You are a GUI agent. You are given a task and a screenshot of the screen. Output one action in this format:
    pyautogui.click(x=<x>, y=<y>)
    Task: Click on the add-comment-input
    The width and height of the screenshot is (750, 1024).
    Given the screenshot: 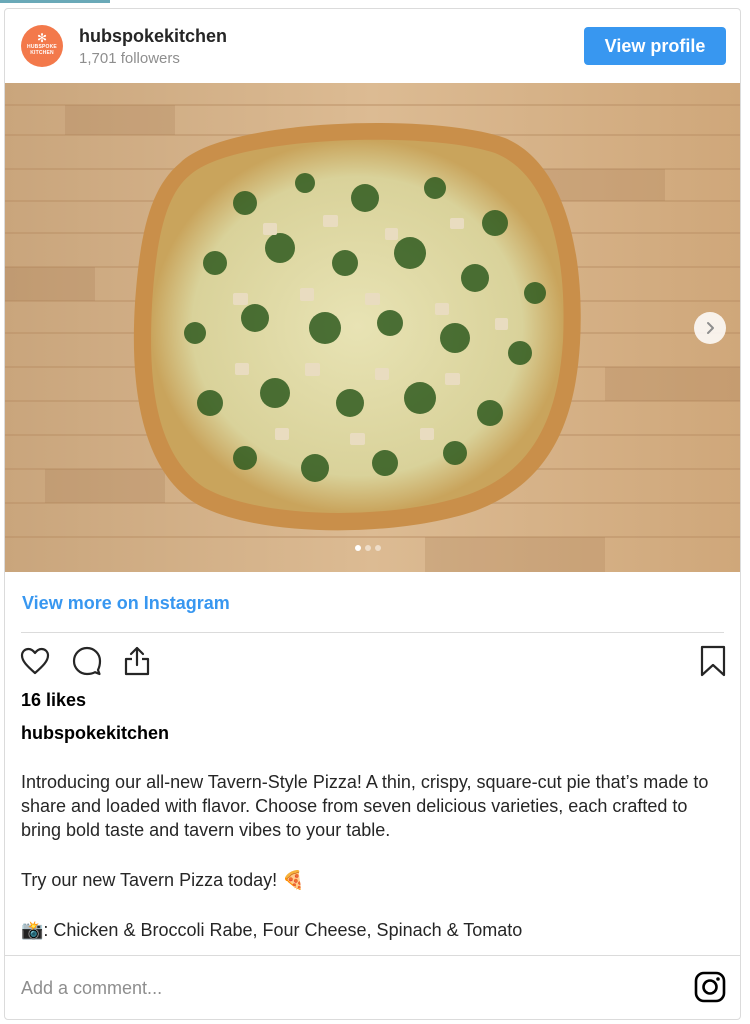 What is the action you would take?
    pyautogui.click(x=341, y=988)
    